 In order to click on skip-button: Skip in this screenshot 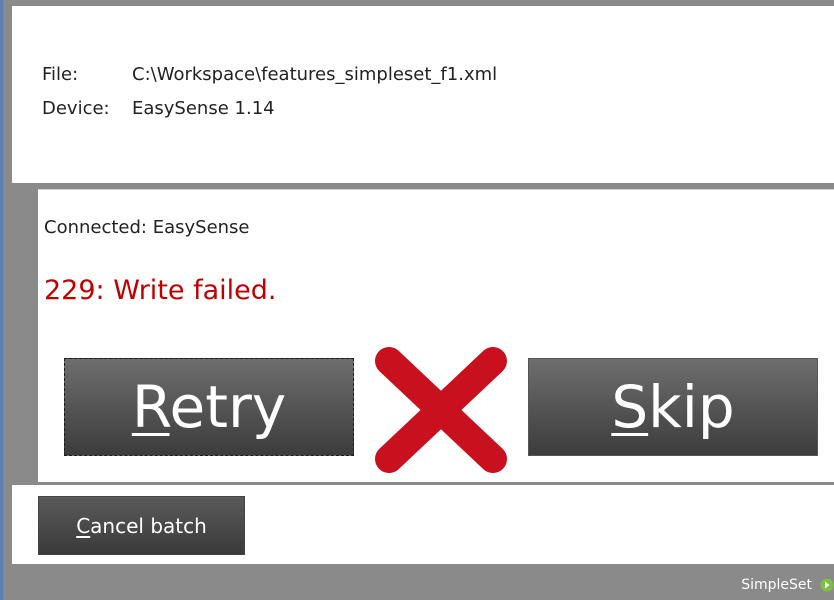, I will do `click(673, 407)`.